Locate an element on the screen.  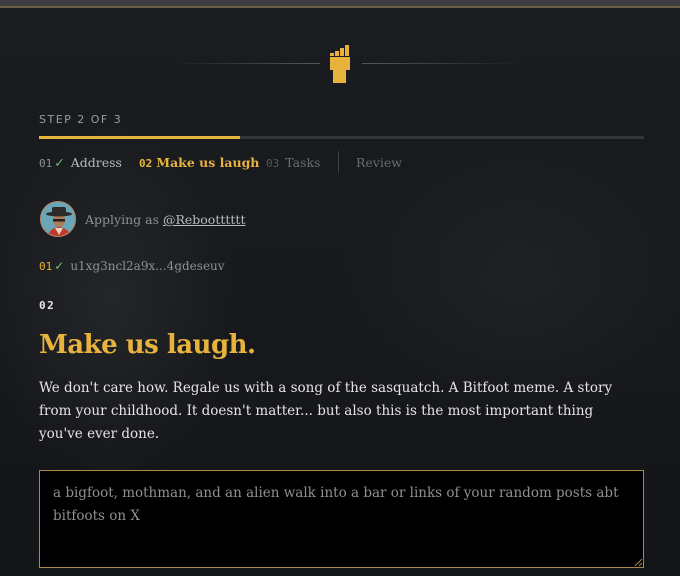
address-value: u1xg3ncl2a9x...4gdeseuv is located at coordinates (147, 266).